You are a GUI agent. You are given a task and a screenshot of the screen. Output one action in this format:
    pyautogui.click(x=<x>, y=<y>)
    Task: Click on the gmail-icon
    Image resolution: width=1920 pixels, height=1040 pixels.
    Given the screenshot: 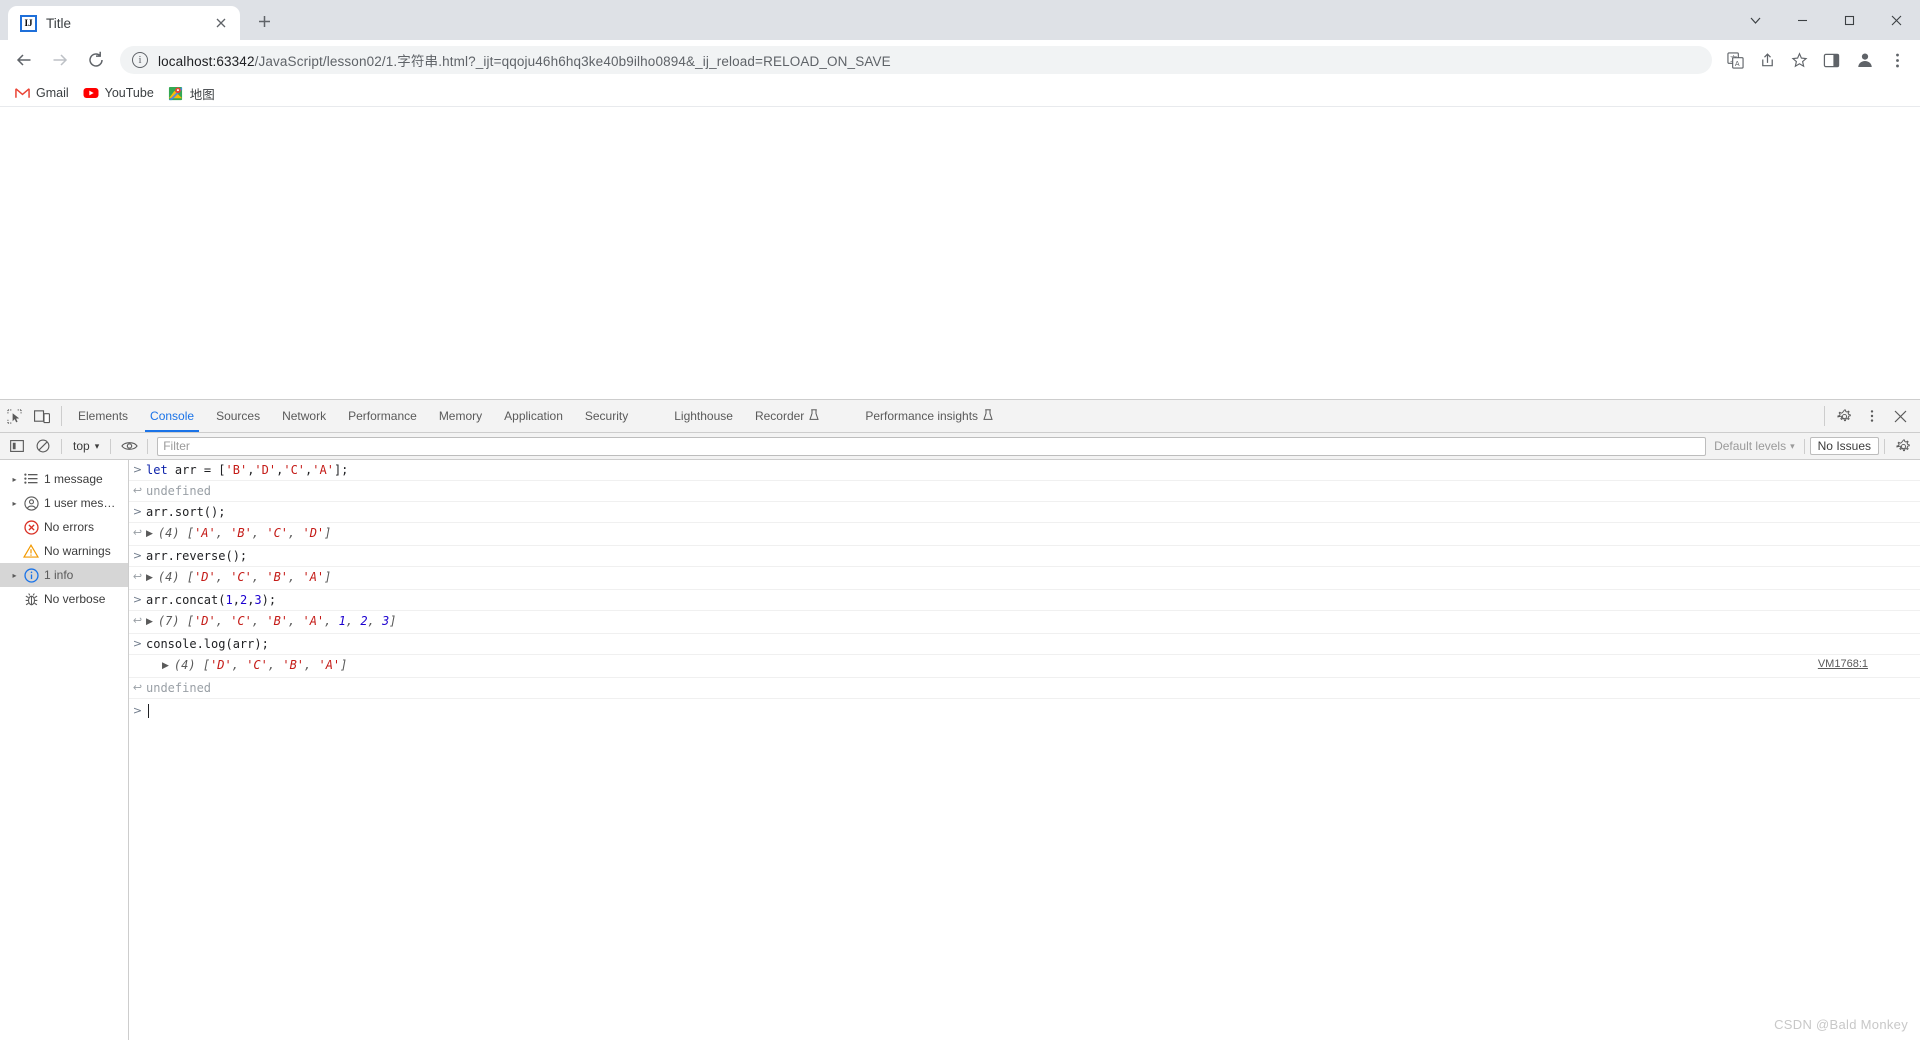 What is the action you would take?
    pyautogui.click(x=22, y=93)
    